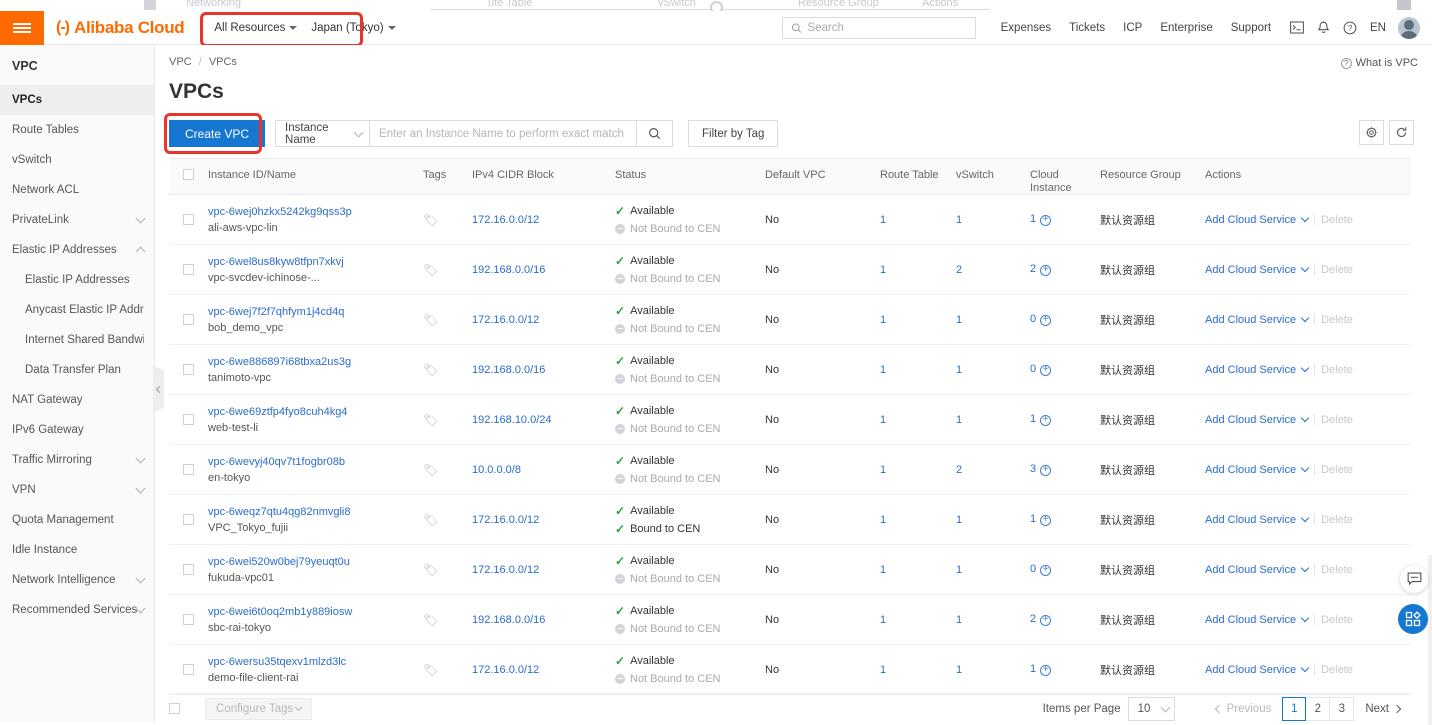 This screenshot has width=1432, height=725. What do you see at coordinates (353, 28) in the screenshot?
I see `region-dropdown: Japan (Tokyo)` at bounding box center [353, 28].